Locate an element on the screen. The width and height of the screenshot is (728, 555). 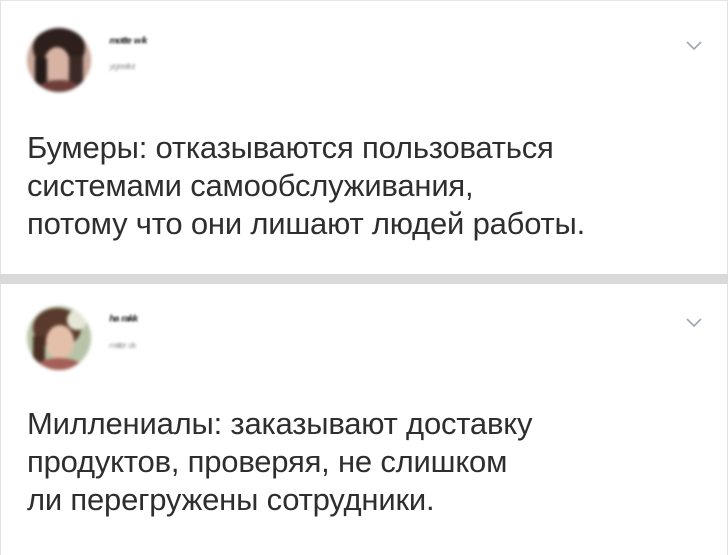
post-date: ʸʳᵍʳᵉᵃᶠʳᵘᵗ is located at coordinates (122, 68).